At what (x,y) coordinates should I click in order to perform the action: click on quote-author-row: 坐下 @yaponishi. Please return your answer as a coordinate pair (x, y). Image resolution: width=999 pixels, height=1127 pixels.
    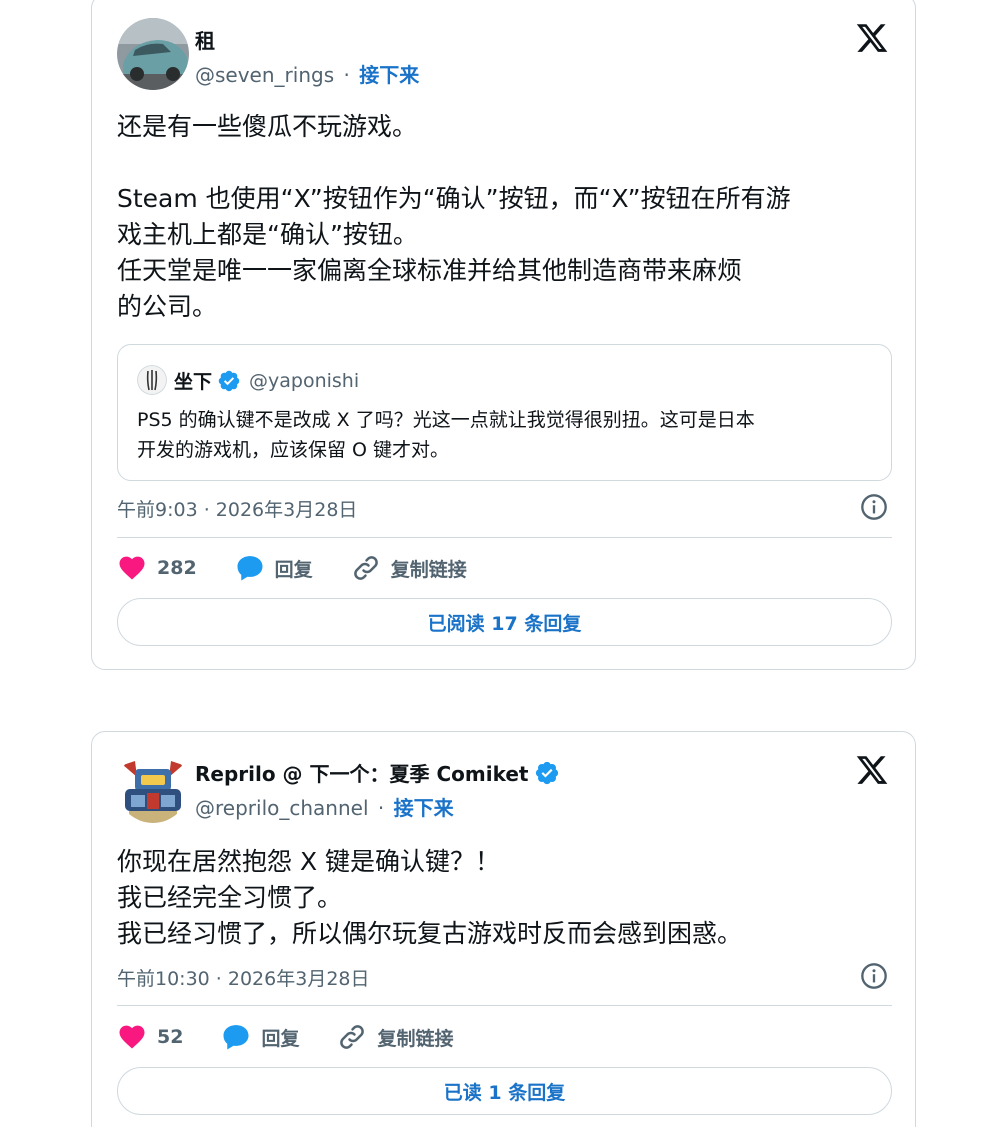
    Looking at the image, I should click on (266, 380).